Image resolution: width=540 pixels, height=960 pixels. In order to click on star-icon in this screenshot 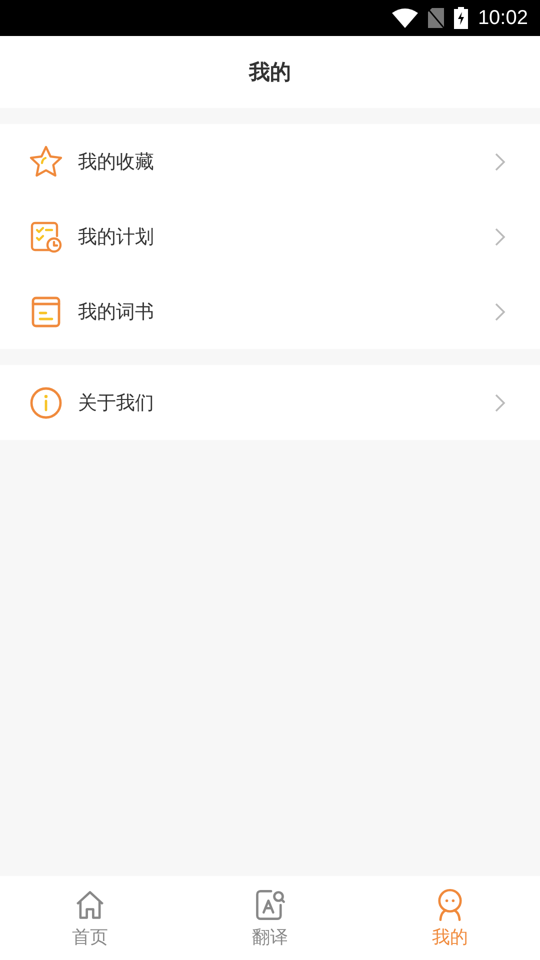, I will do `click(46, 162)`.